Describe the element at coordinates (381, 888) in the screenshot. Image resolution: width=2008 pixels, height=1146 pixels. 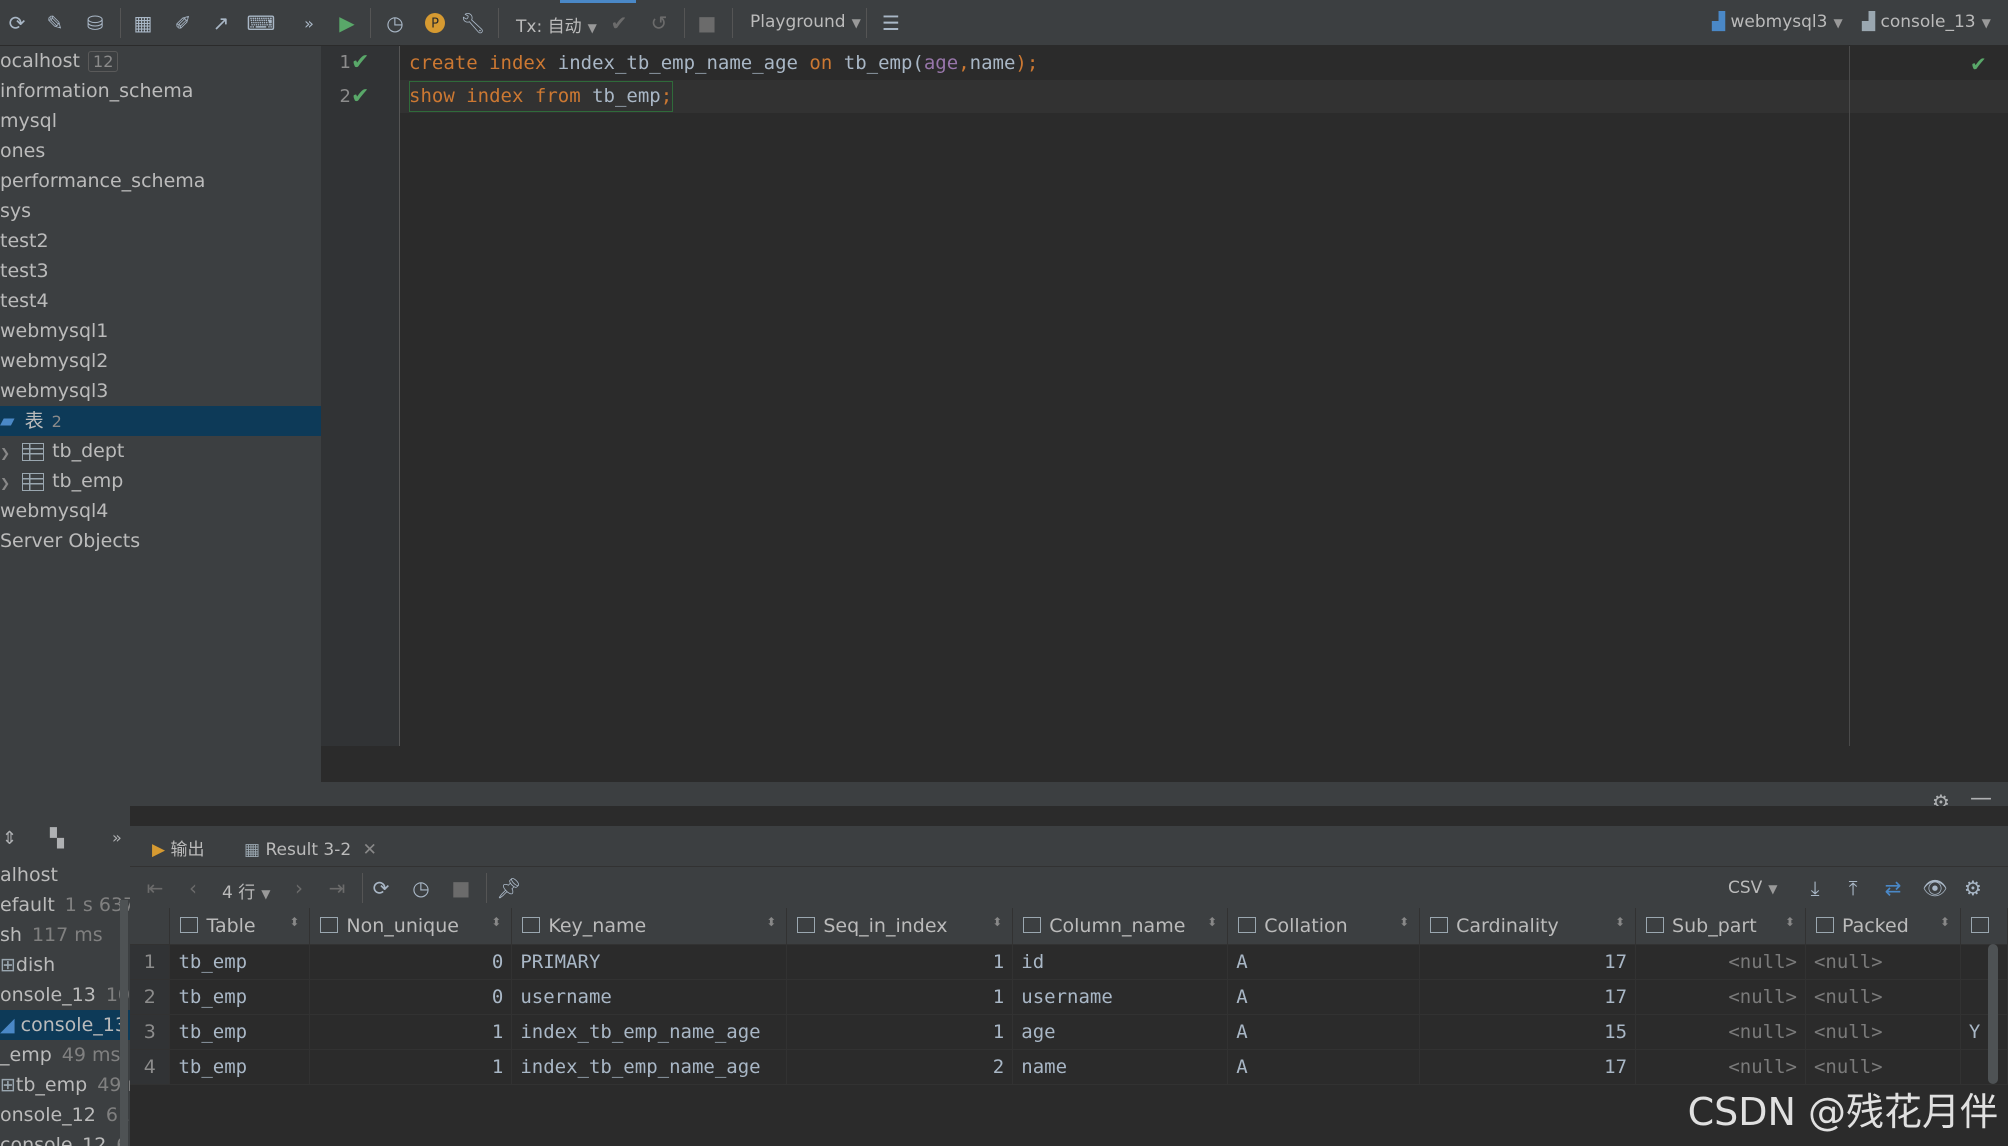
I see `refresh-icon: ⟳` at that location.